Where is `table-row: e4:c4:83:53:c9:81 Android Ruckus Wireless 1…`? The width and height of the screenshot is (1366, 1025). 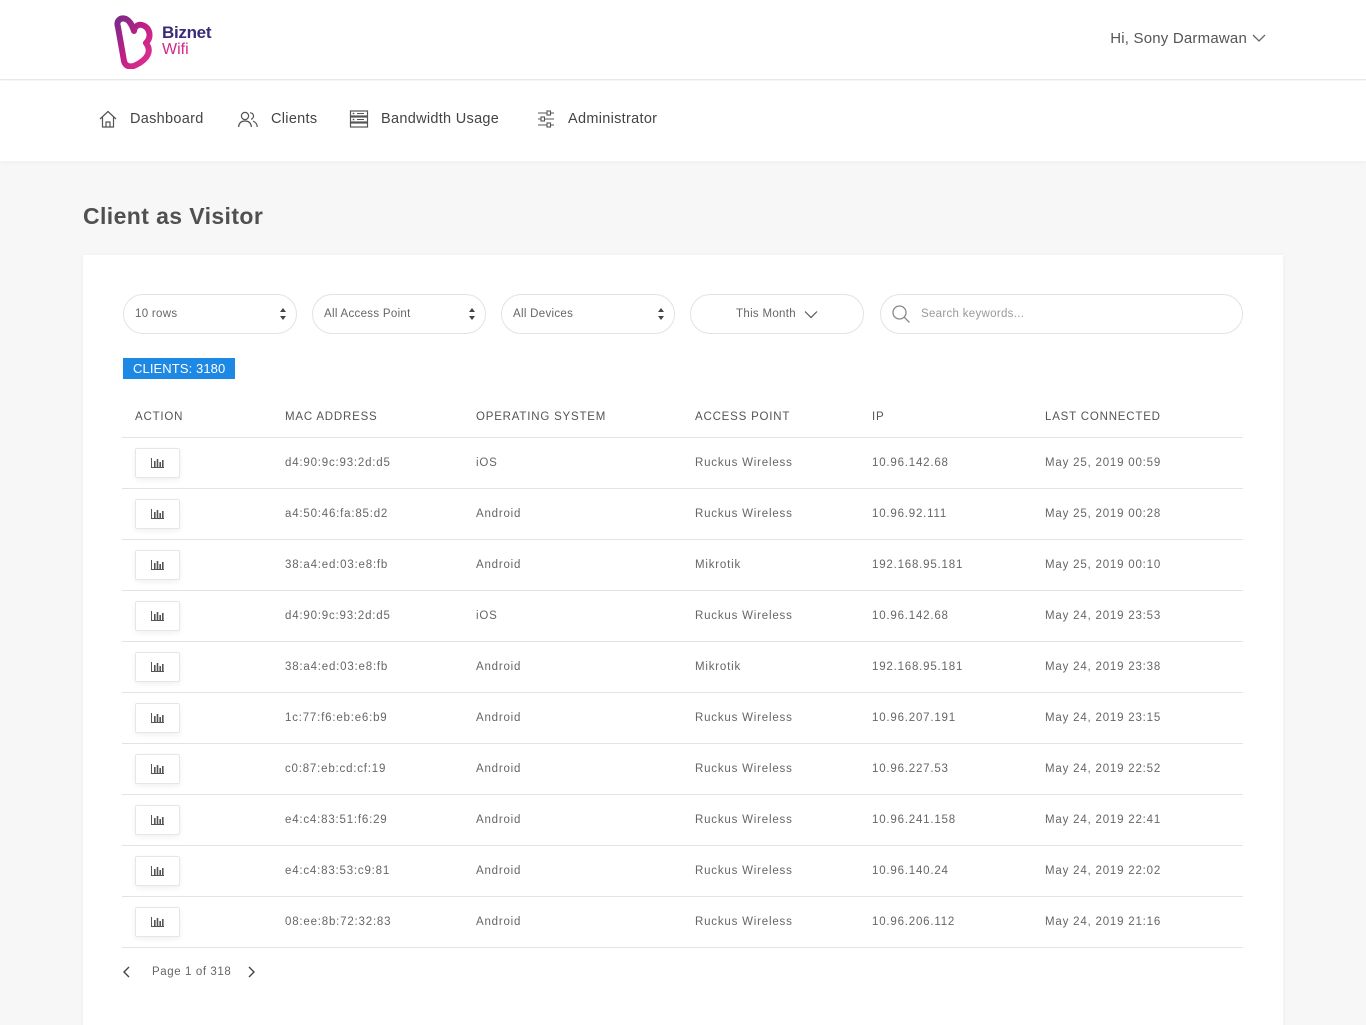 table-row: e4:c4:83:53:c9:81 Android Ruckus Wireless 1… is located at coordinates (682, 871).